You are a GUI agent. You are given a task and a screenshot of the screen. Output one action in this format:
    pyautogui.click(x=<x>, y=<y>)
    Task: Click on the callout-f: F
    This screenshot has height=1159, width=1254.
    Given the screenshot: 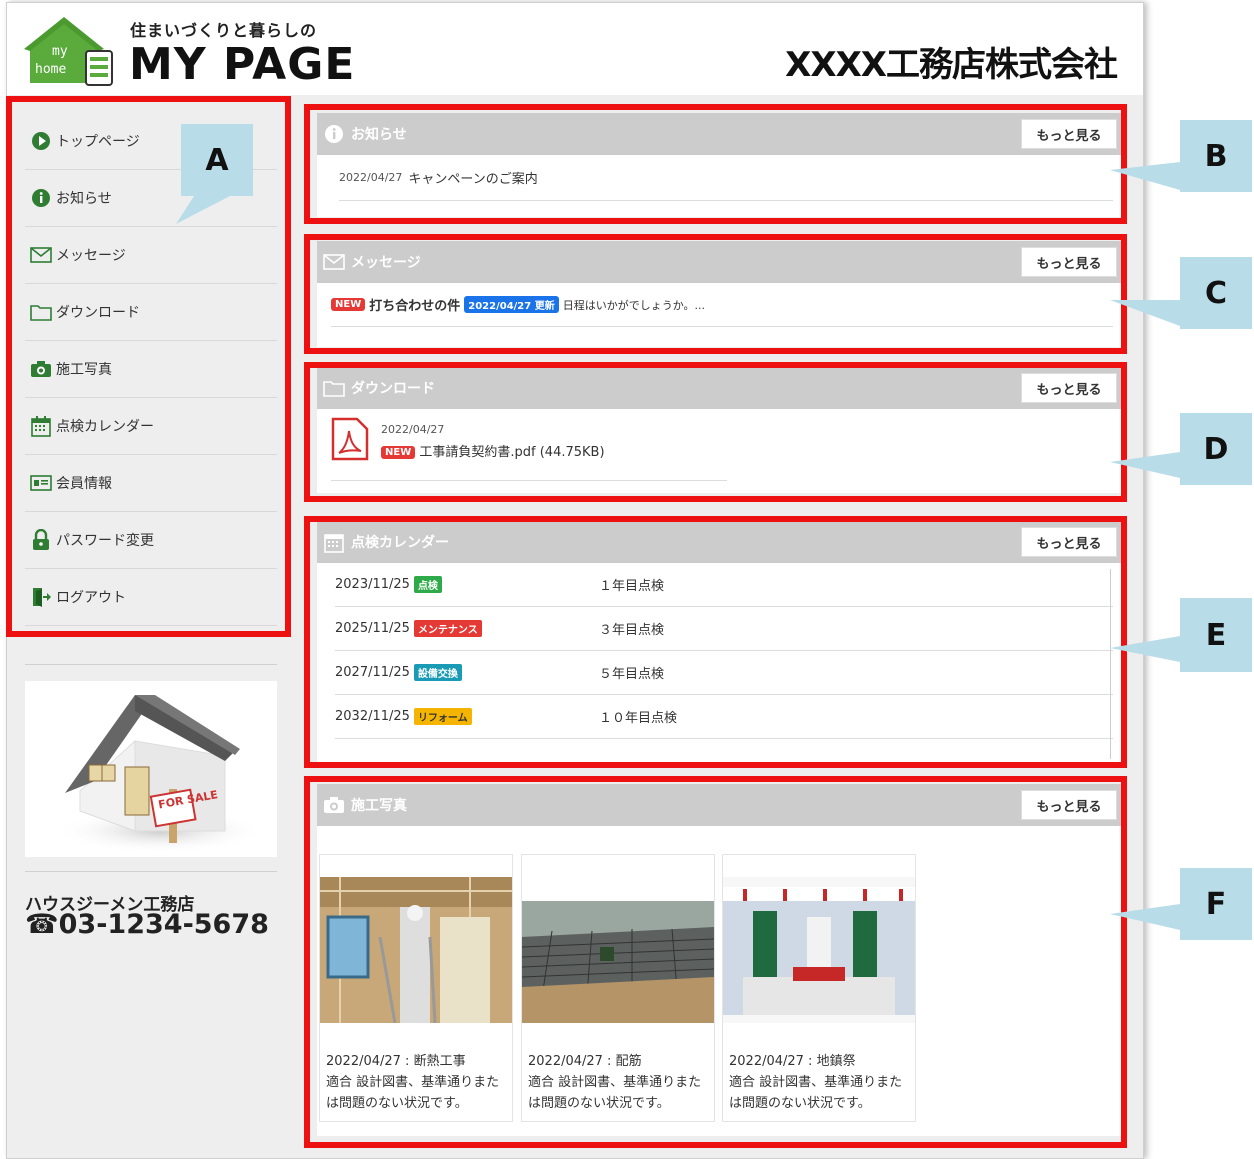 What is the action you would take?
    pyautogui.click(x=1216, y=904)
    